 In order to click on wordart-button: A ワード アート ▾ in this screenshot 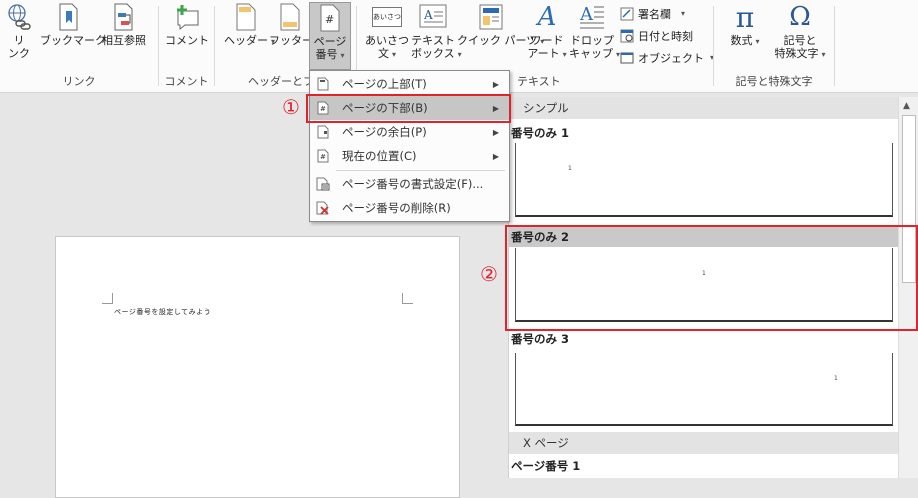, I will do `click(547, 31)`.